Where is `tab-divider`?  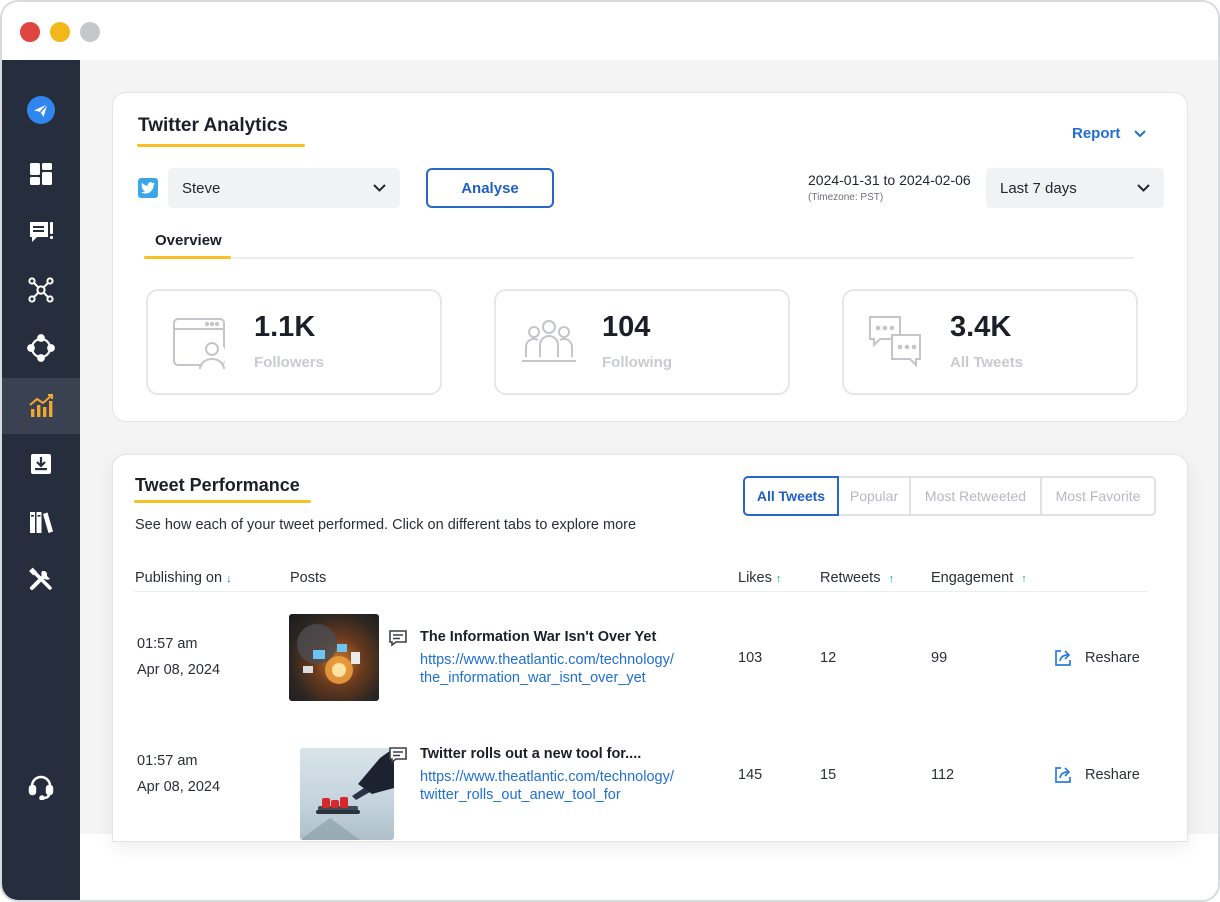
tab-divider is located at coordinates (639, 258).